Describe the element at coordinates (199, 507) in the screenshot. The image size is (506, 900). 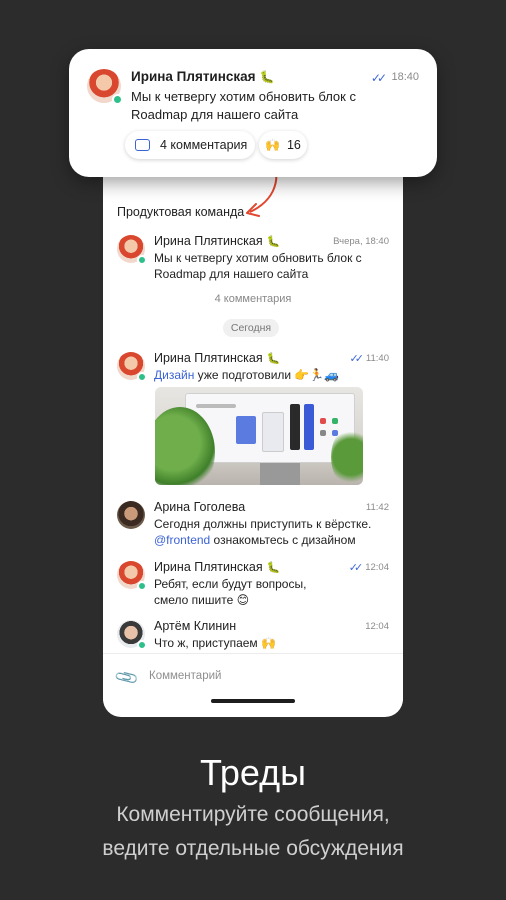
I see `author-name: Арина Гоголева` at that location.